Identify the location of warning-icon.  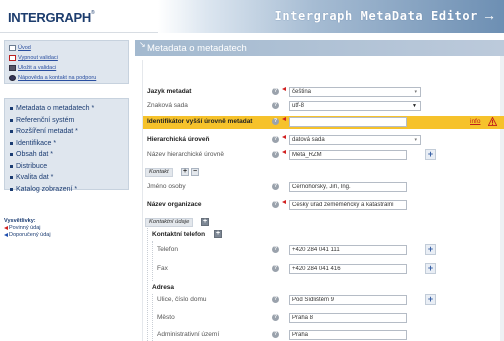
(492, 121).